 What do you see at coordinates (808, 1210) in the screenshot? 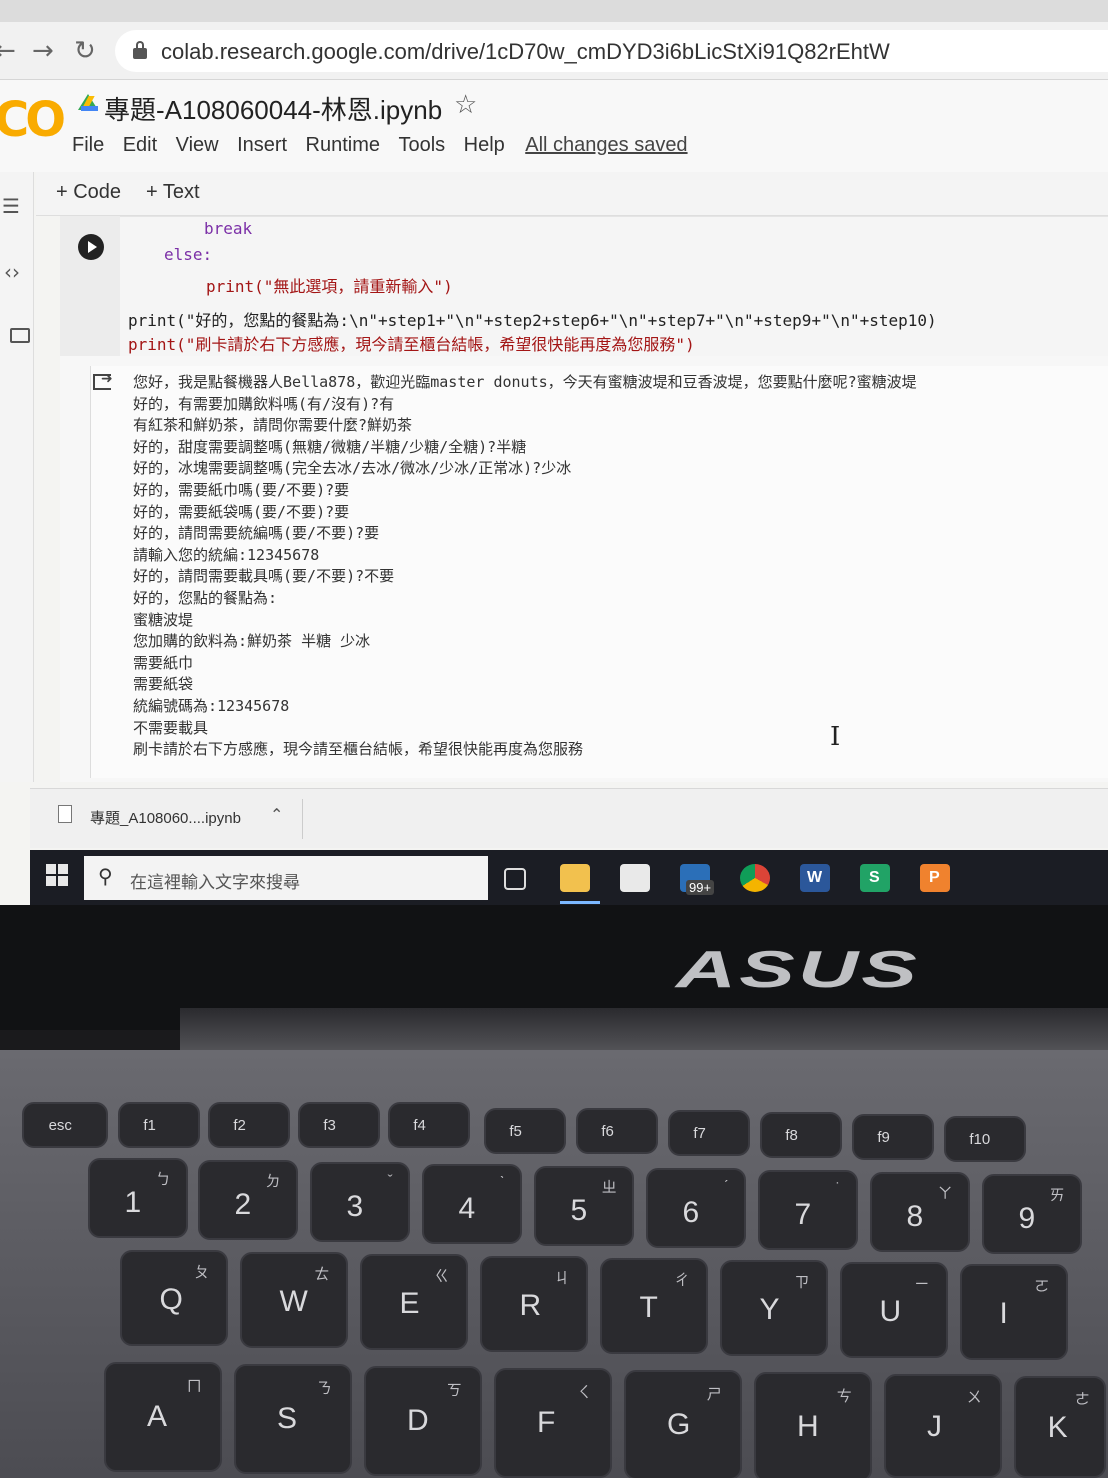
I see `key-7: 7 ˙` at bounding box center [808, 1210].